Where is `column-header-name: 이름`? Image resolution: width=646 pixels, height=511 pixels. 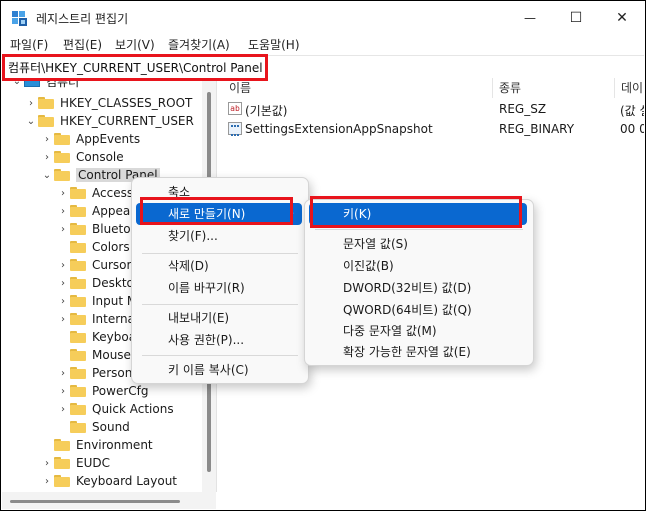
column-header-name: 이름 is located at coordinates (358, 88).